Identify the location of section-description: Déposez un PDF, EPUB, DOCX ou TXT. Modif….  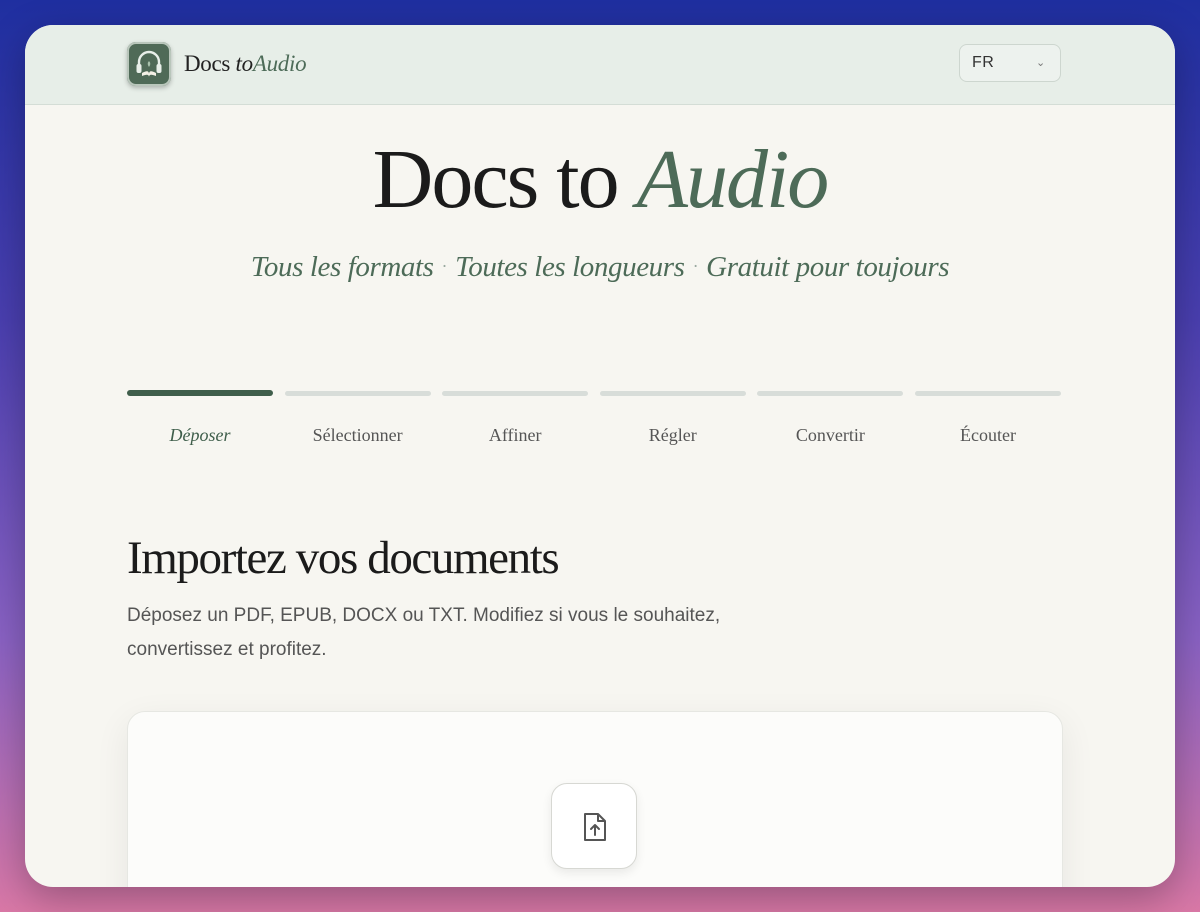
(424, 632).